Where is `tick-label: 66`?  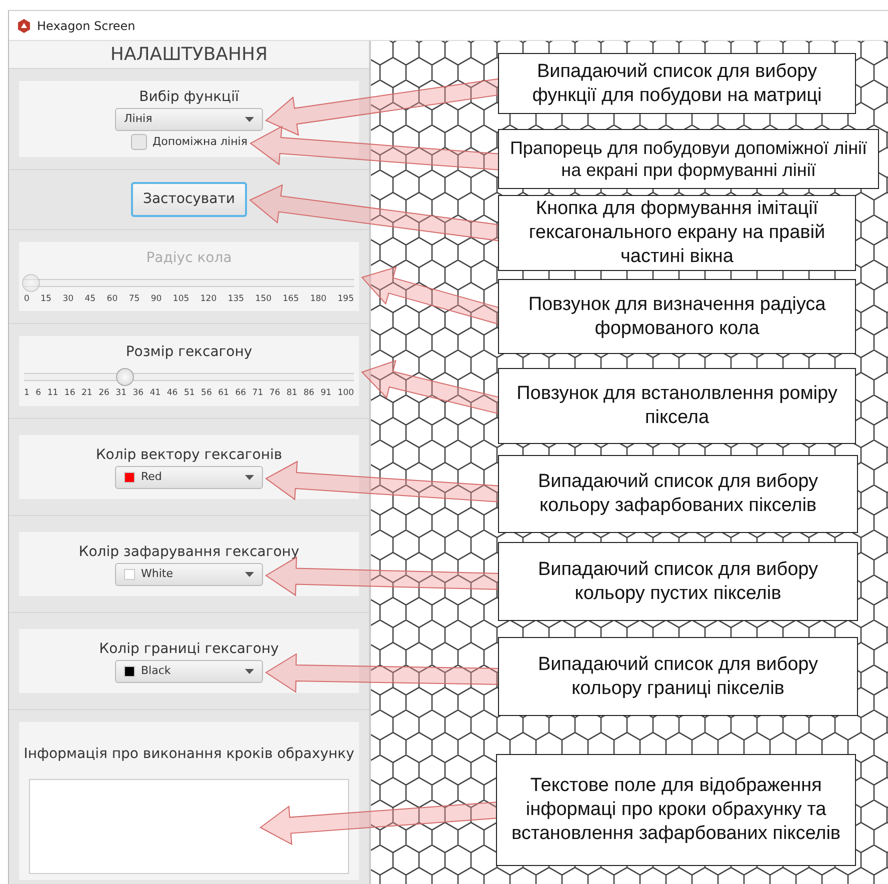
tick-label: 66 is located at coordinates (240, 393).